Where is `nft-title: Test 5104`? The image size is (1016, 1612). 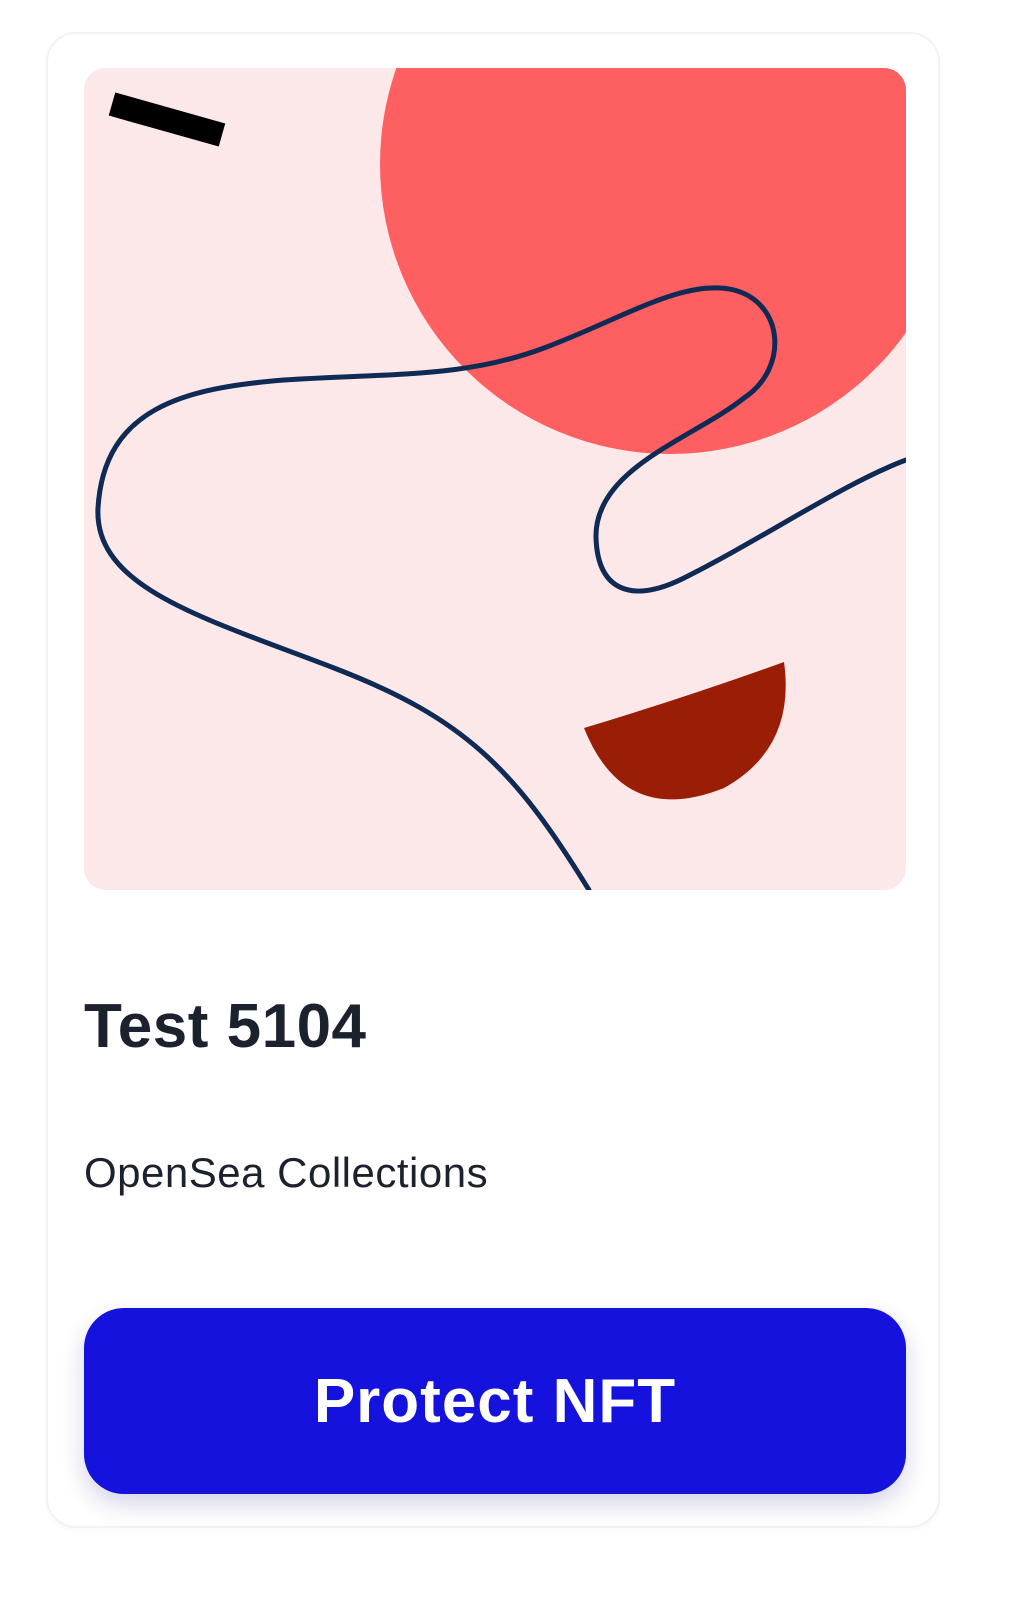 nft-title: Test 5104 is located at coordinates (225, 1026).